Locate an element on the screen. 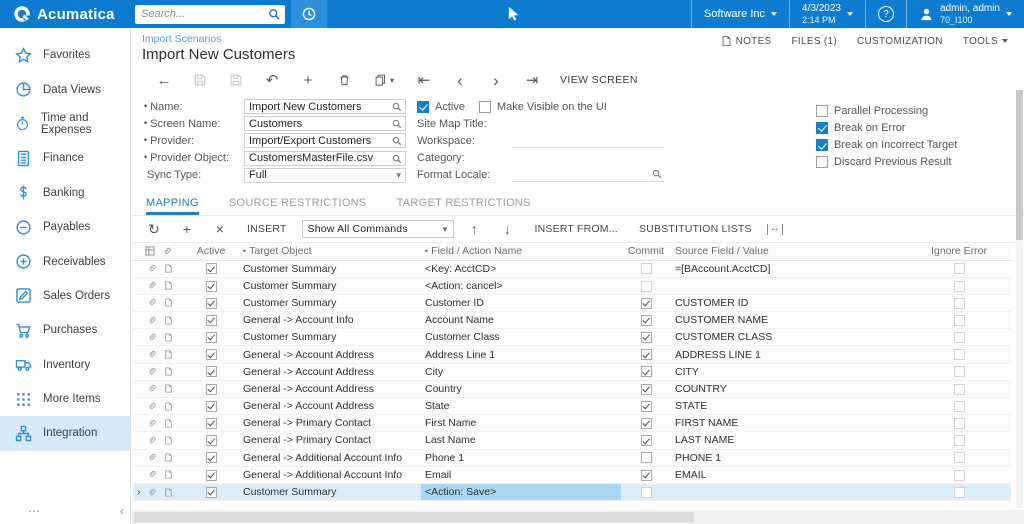 This screenshot has height=524, width=1024. table-row: › Customer Summary <Action: Save> is located at coordinates (572, 492).